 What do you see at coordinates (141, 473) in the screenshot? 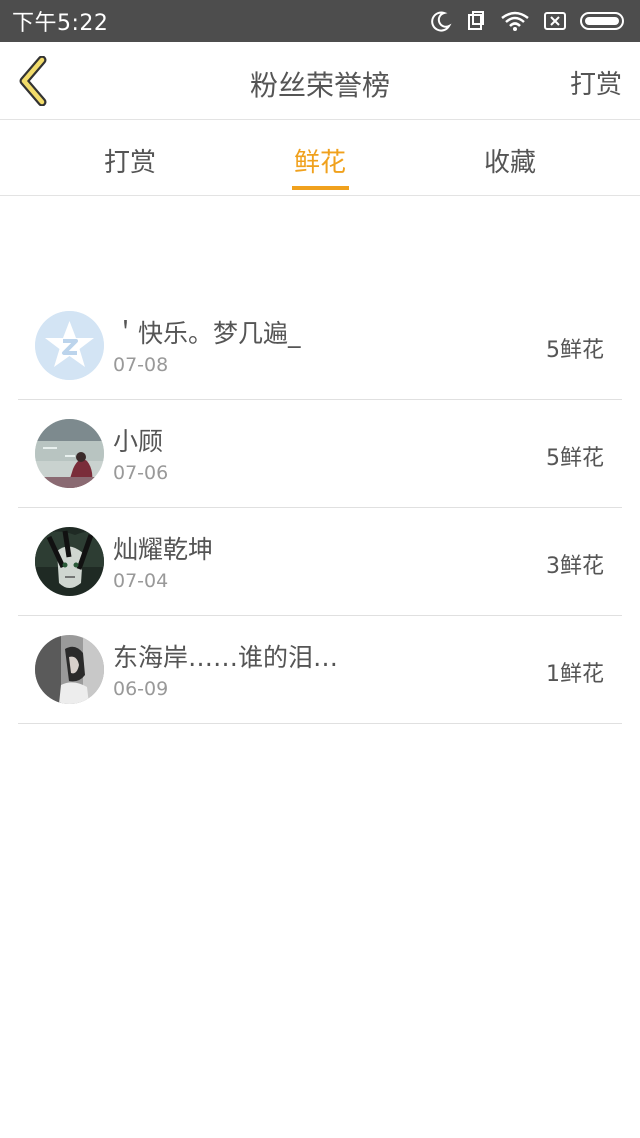
I see `fan-date: 07-06` at bounding box center [141, 473].